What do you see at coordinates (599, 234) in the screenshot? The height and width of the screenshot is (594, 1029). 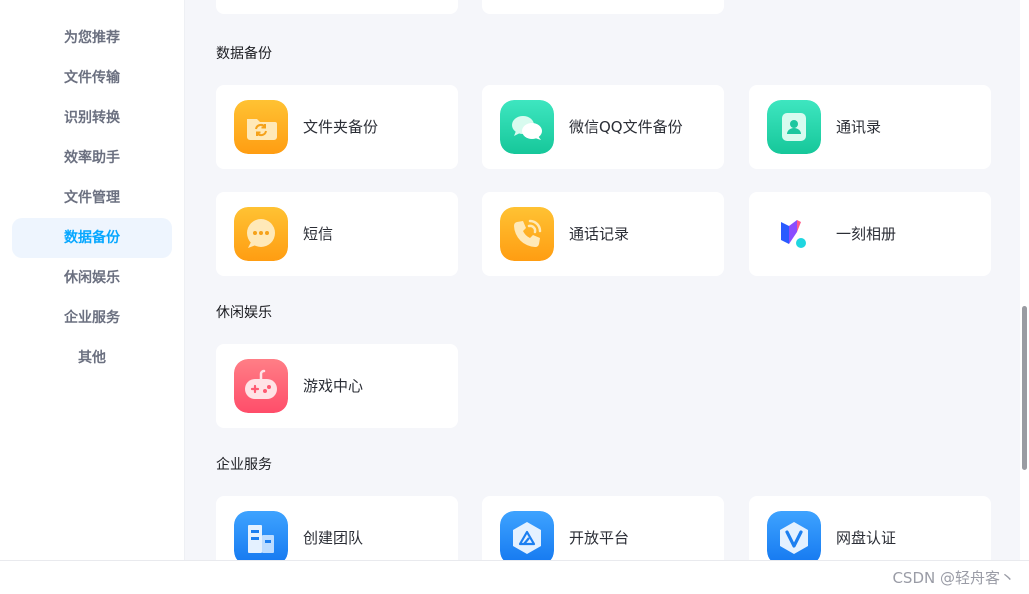 I see `card-label: 通话记录` at bounding box center [599, 234].